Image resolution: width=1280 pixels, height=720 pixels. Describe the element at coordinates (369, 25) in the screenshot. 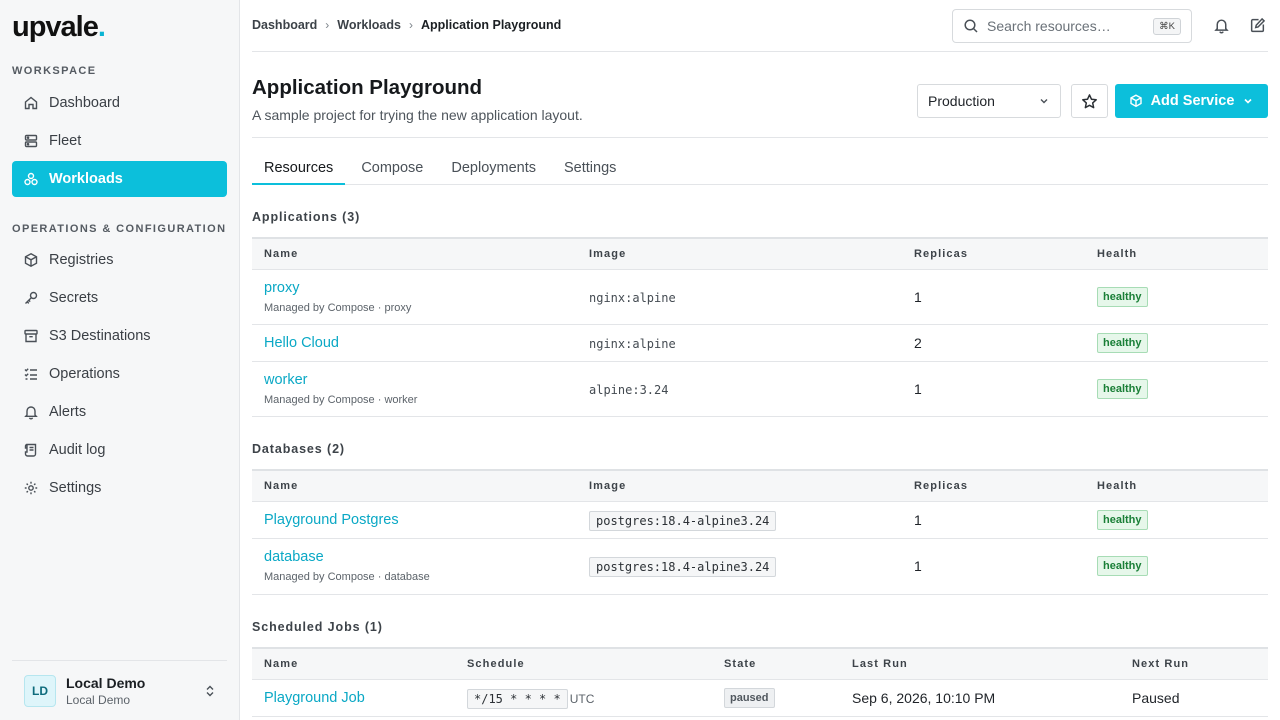

I see `breadcrumb-workloads: Workloads` at that location.